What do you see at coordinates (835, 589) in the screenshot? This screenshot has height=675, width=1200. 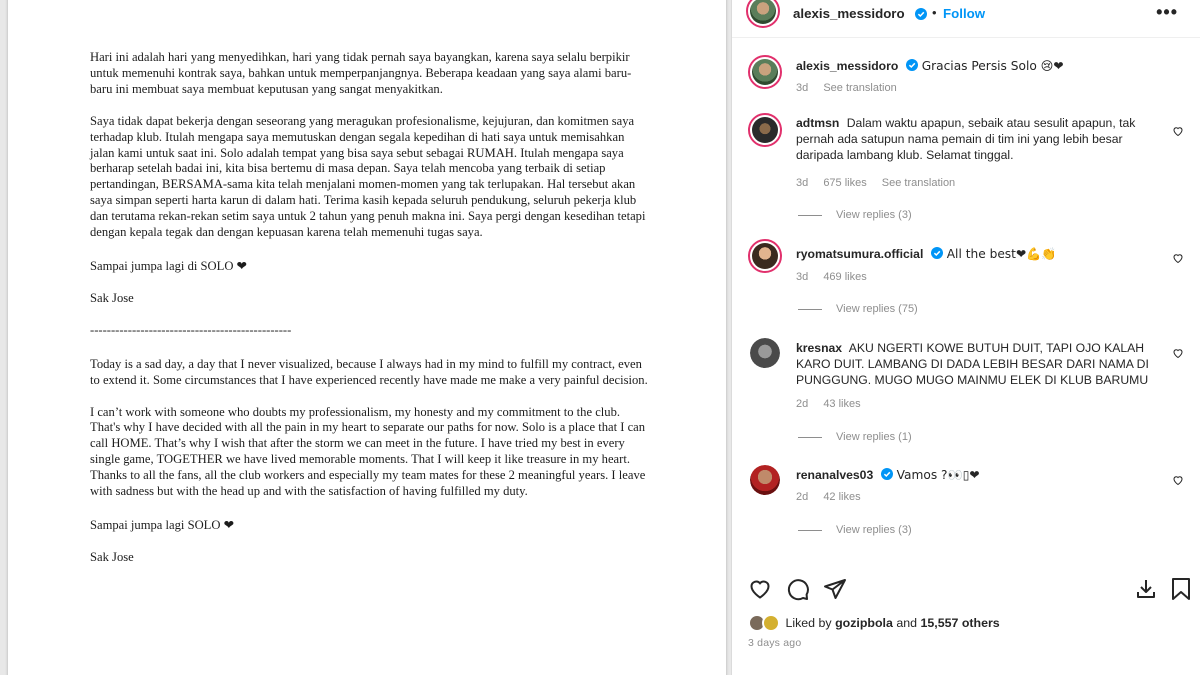 I see `share-paper-plane-icon` at bounding box center [835, 589].